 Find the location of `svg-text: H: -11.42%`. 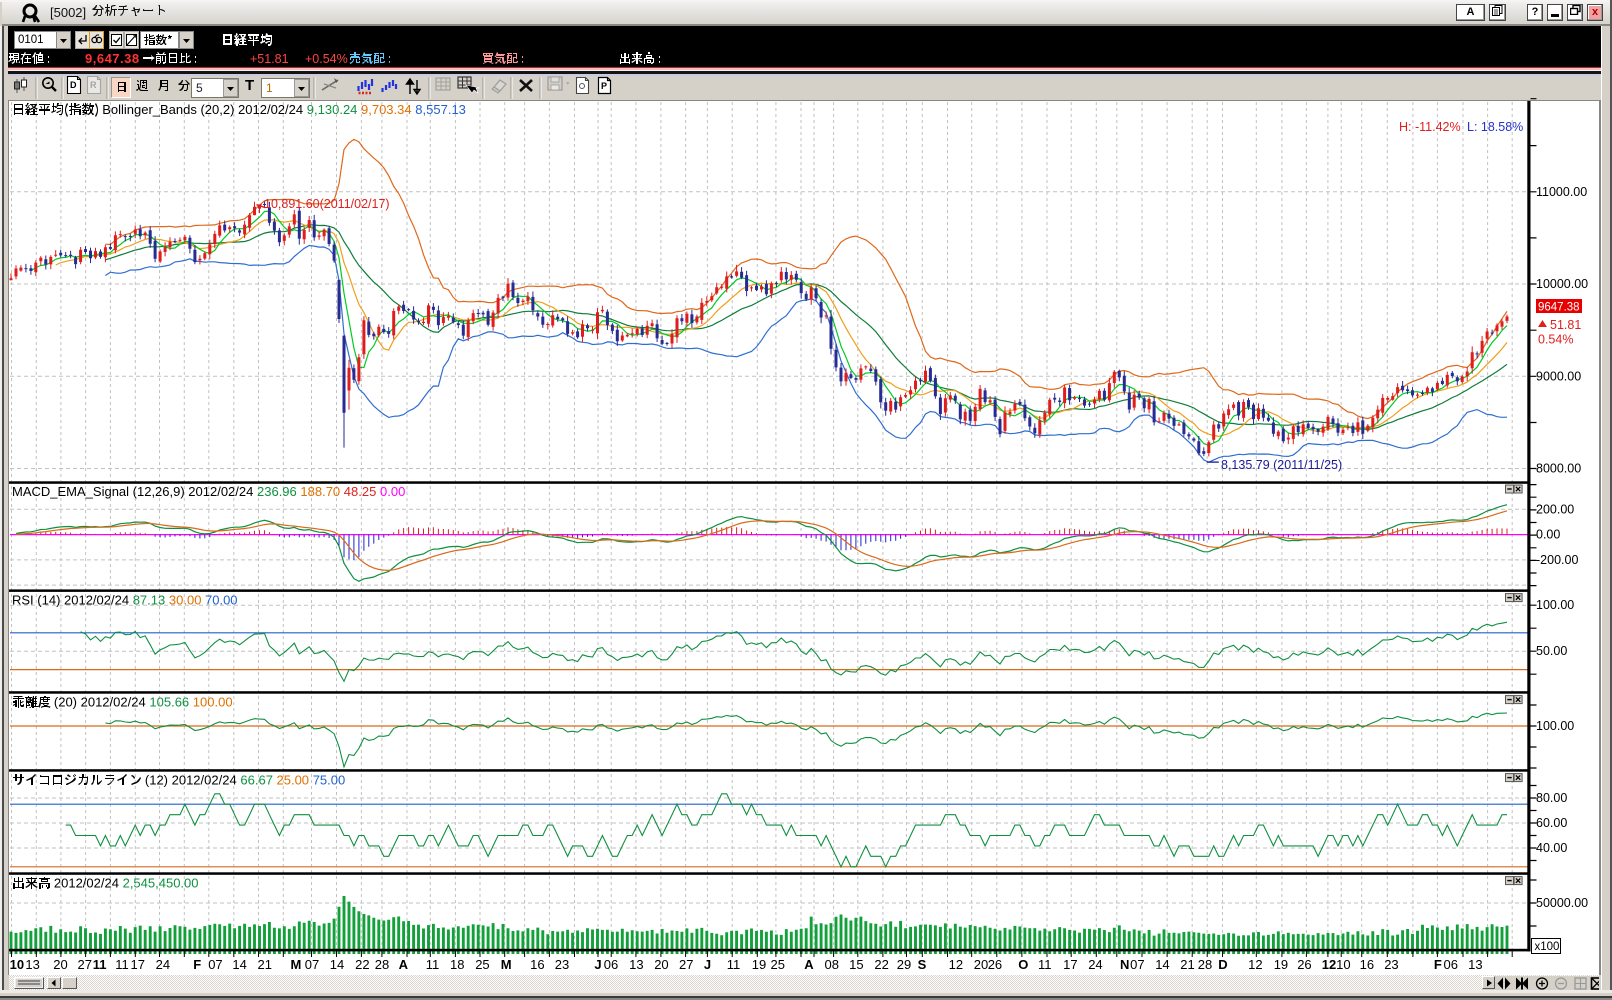

svg-text: H: -11.42% is located at coordinates (1430, 127).